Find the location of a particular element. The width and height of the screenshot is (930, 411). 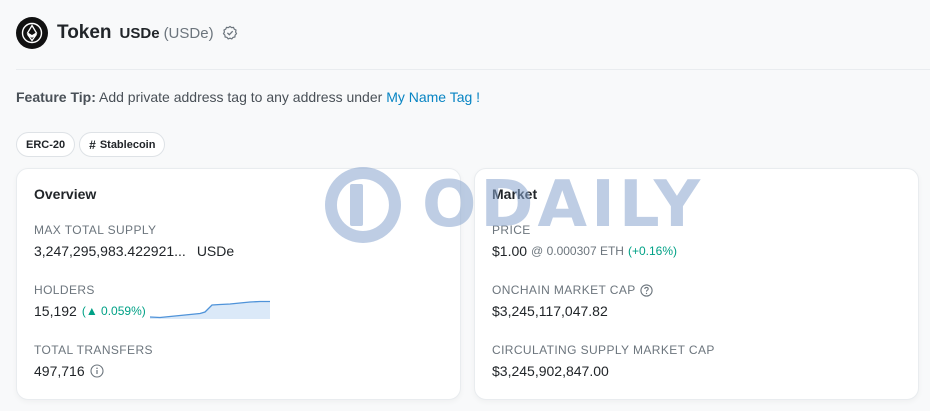

token-name: USDe is located at coordinates (139, 33).